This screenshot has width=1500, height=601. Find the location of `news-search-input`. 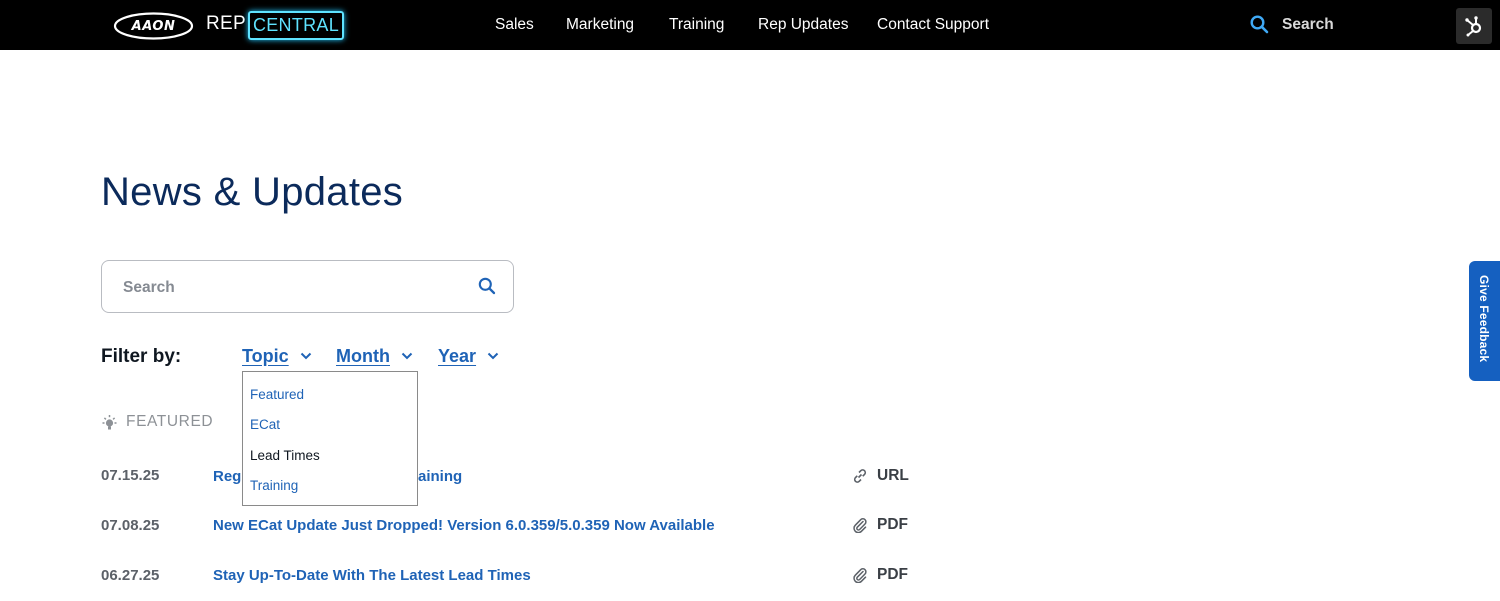

news-search-input is located at coordinates (293, 288).